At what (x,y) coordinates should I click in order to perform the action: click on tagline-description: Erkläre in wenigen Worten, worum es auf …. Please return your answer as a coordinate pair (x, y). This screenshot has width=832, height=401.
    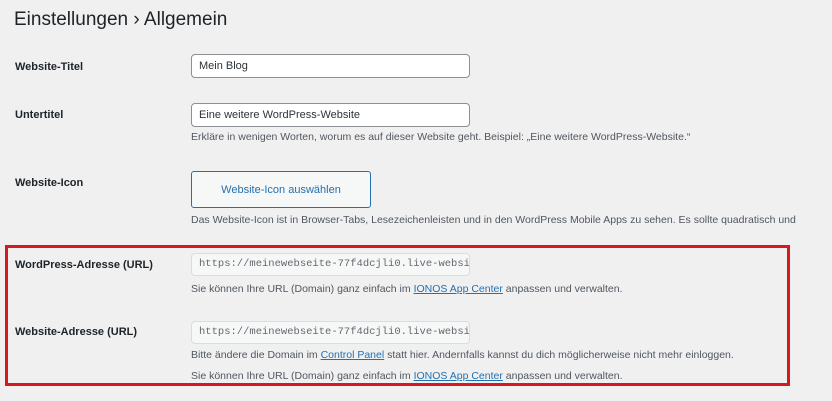
    Looking at the image, I should click on (441, 137).